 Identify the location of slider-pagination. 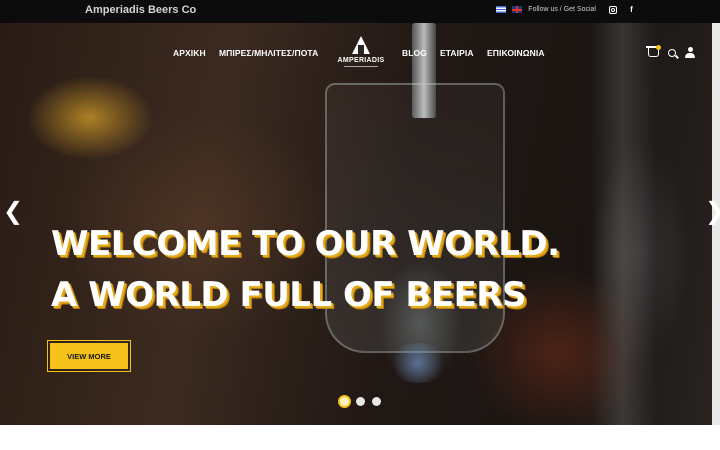
(360, 401).